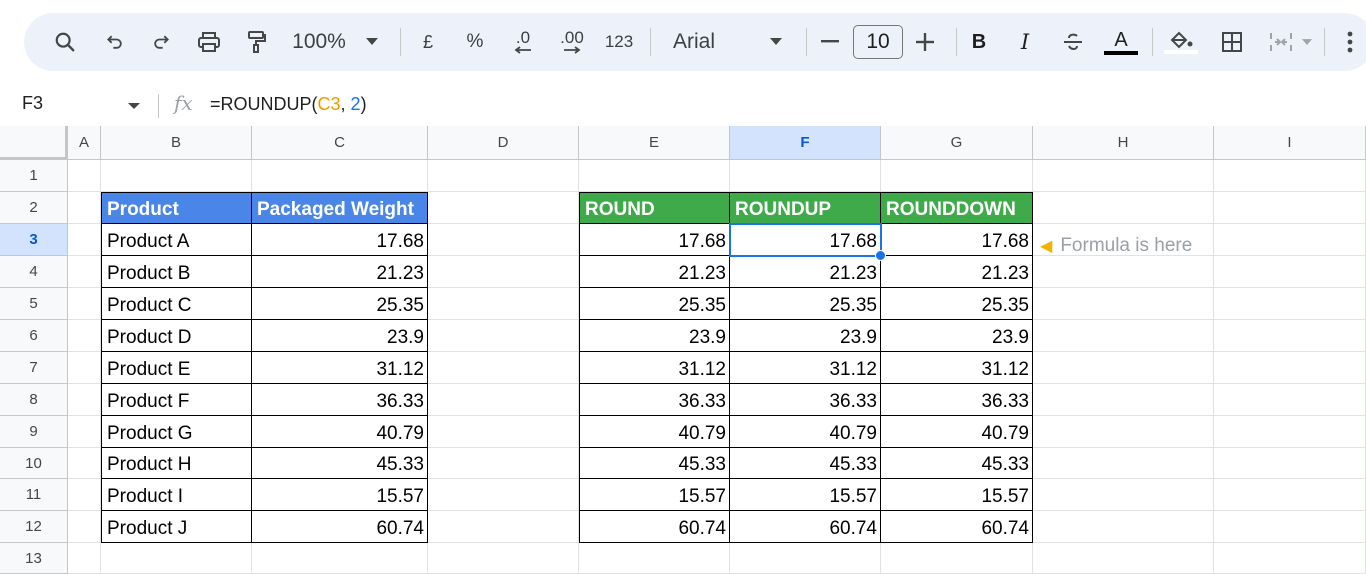 This screenshot has width=1366, height=574. Describe the element at coordinates (34, 400) in the screenshot. I see `row-header-8: 8` at that location.